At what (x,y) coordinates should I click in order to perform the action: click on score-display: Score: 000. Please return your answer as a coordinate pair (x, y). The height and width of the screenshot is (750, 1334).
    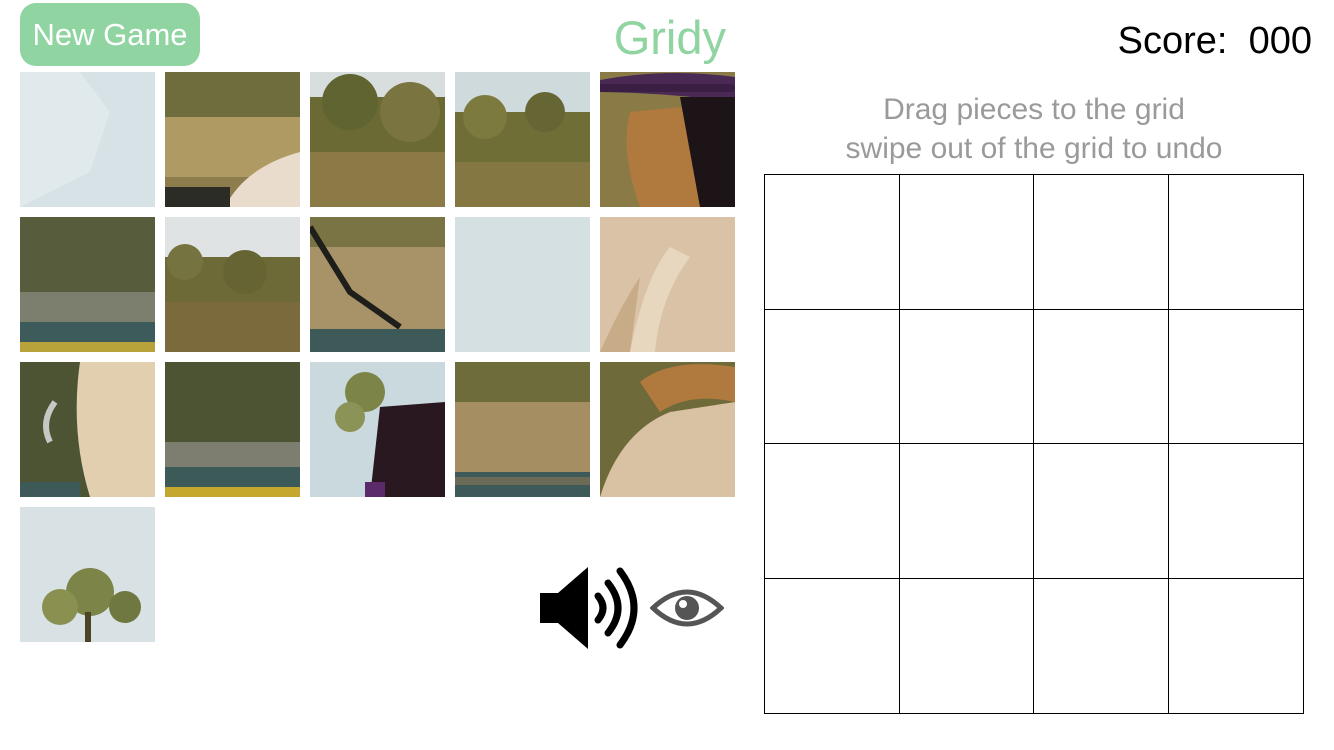
    Looking at the image, I should click on (1215, 41).